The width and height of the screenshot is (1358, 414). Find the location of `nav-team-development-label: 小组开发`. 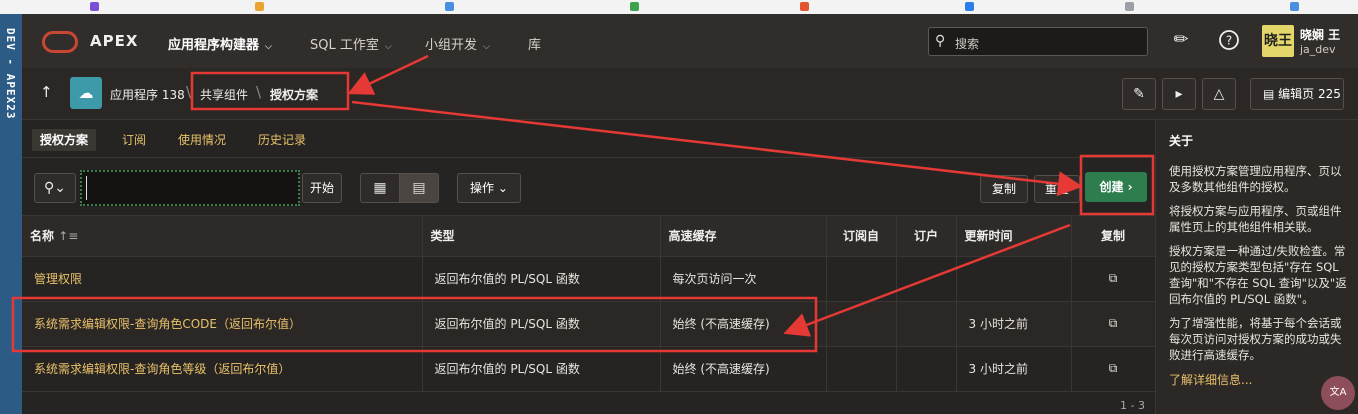

nav-team-development-label: 小组开发 is located at coordinates (451, 45).